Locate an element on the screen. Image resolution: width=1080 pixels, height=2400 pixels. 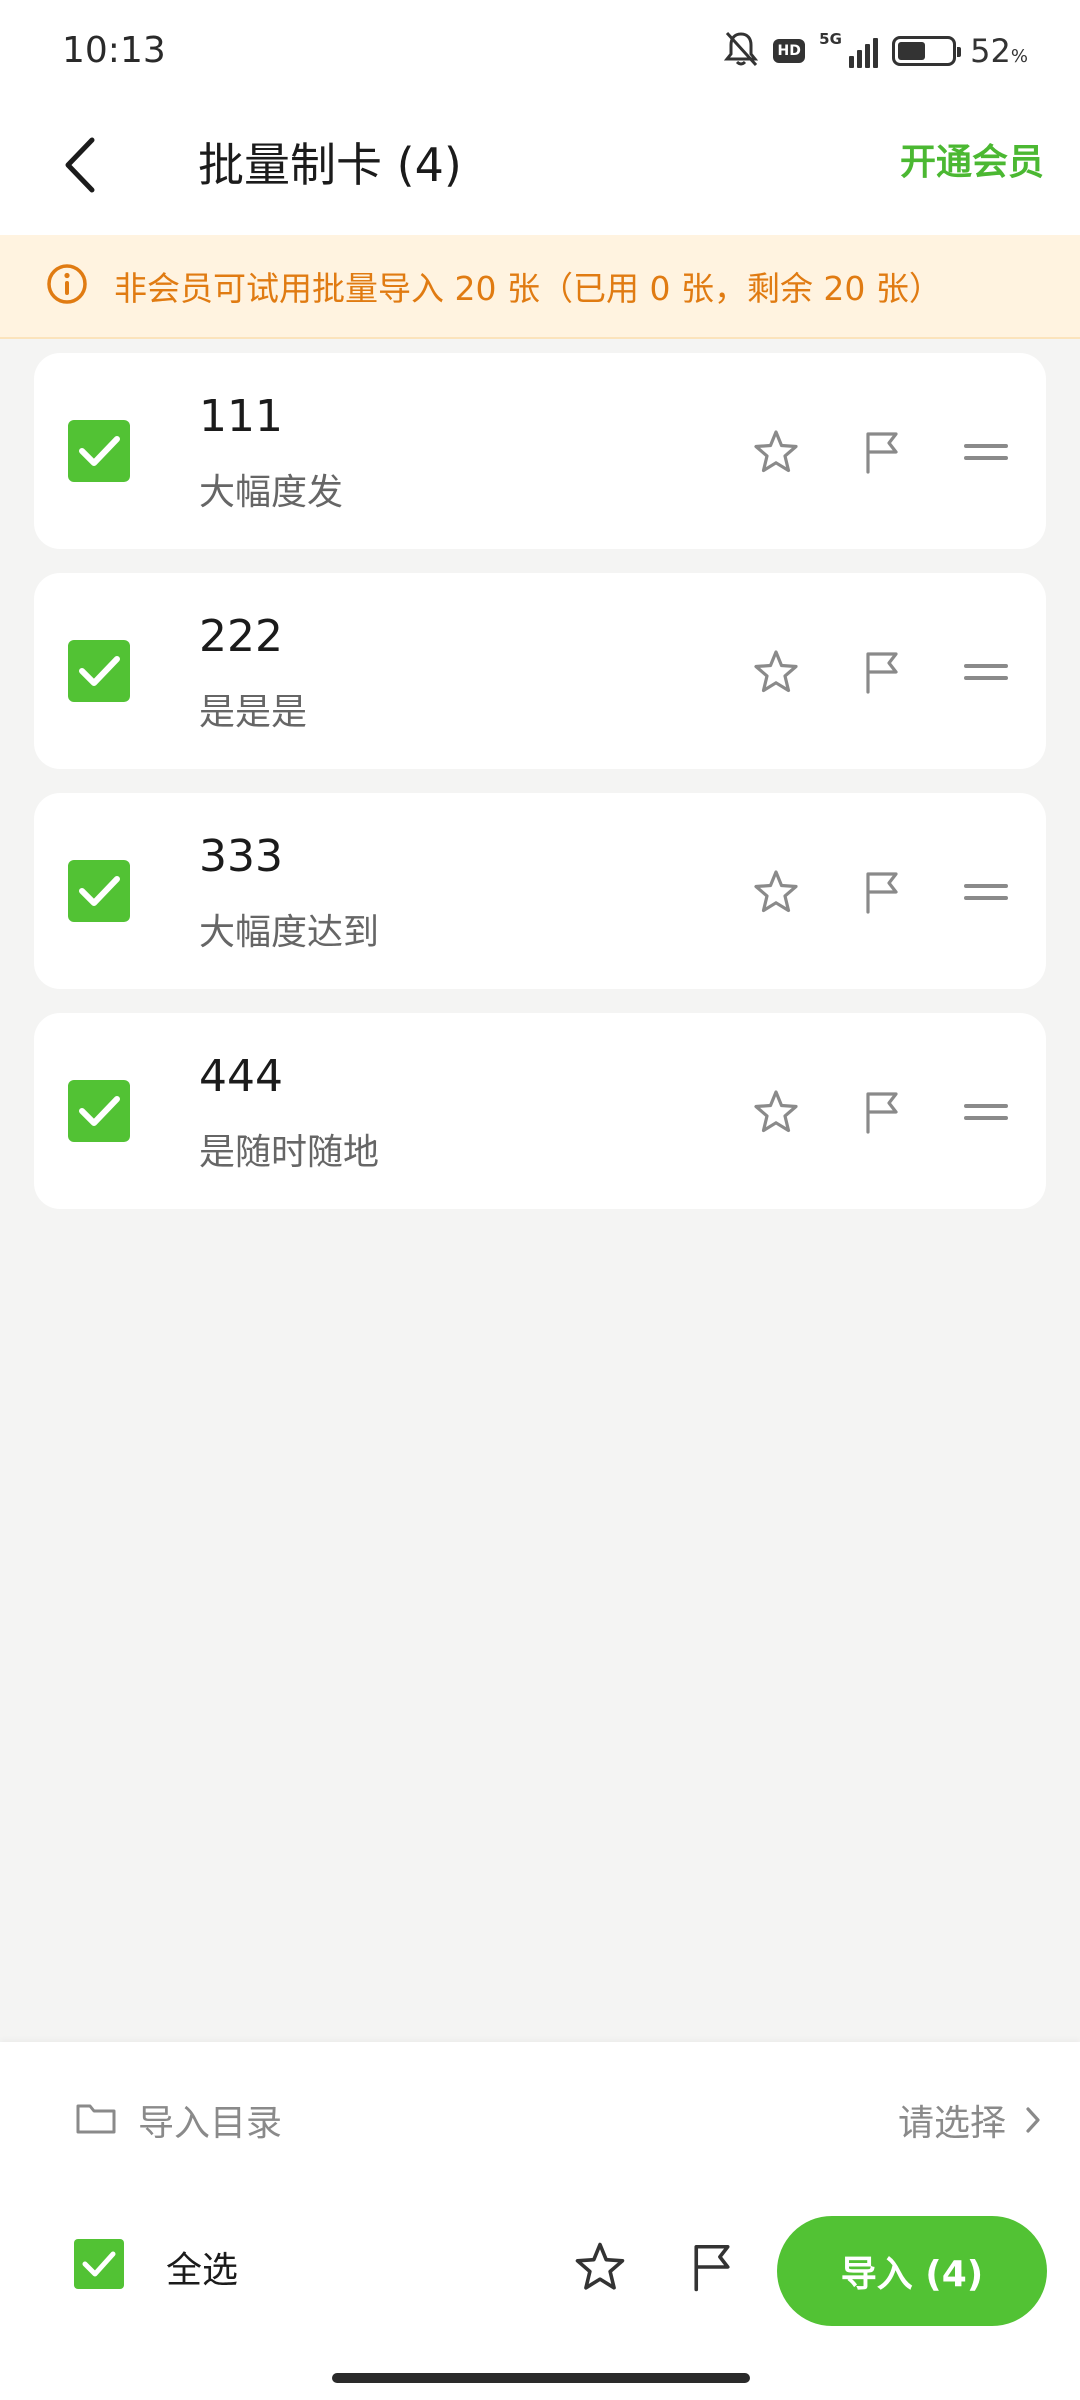
import-directory-row: 导入目录 请选择 is located at coordinates (540, 2117).